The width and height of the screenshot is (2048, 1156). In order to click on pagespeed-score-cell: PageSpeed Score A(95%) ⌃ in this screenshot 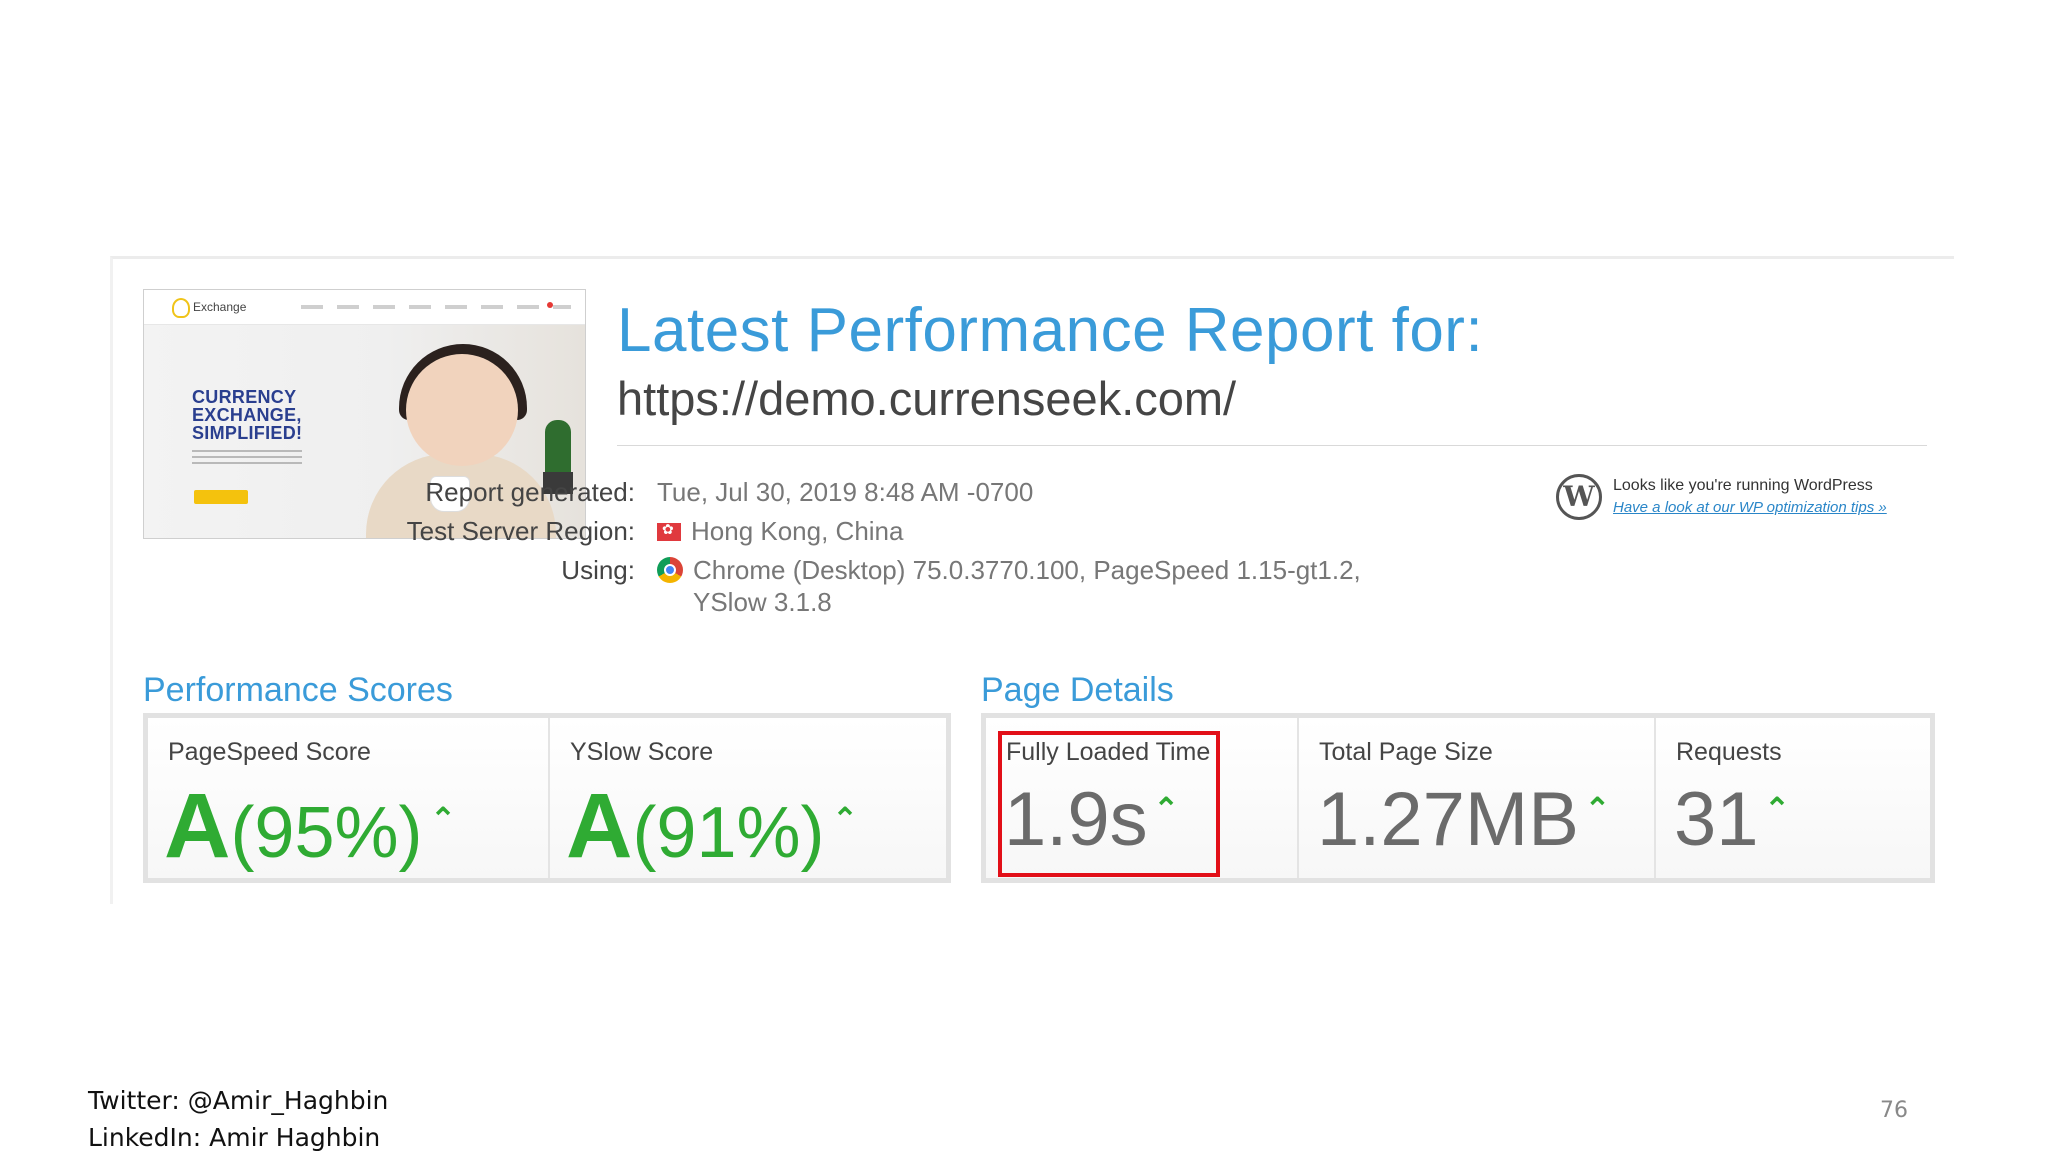, I will do `click(348, 798)`.